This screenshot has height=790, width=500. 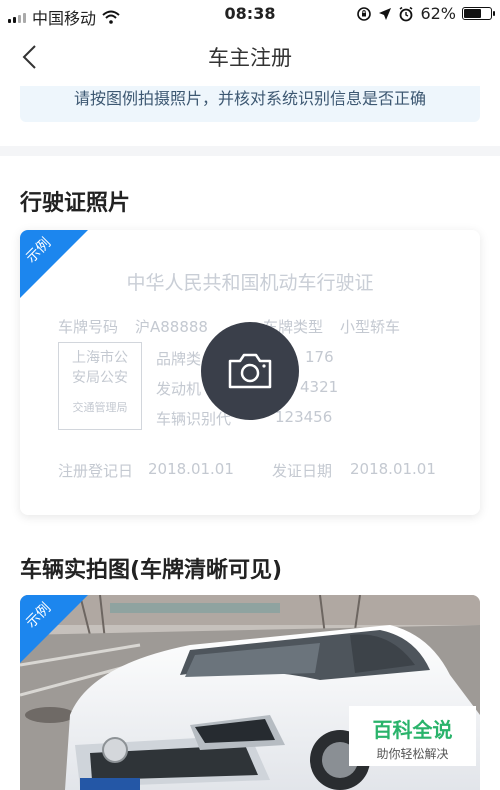 What do you see at coordinates (304, 417) in the screenshot?
I see `vin-value: 123456` at bounding box center [304, 417].